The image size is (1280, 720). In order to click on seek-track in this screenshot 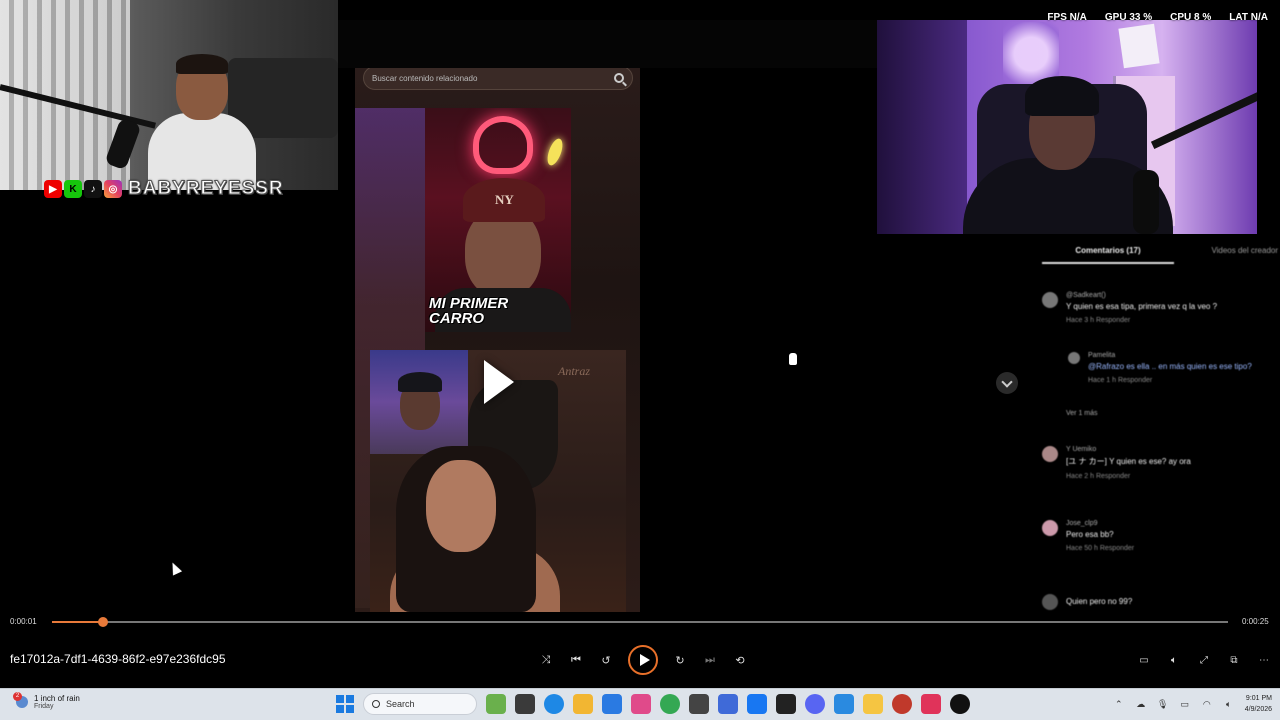, I will do `click(640, 622)`.